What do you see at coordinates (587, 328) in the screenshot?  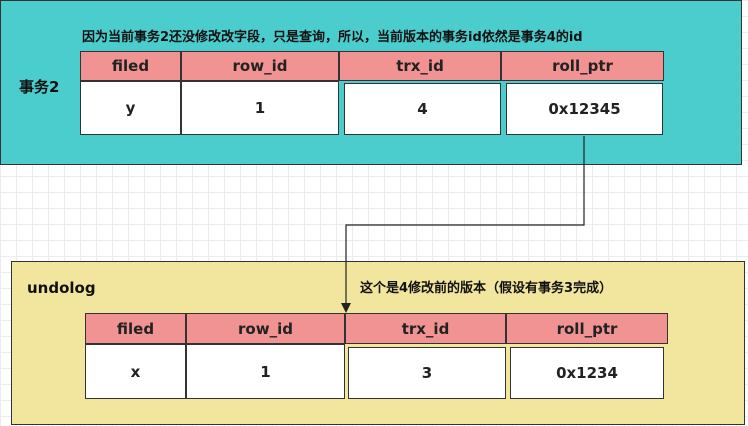 I see `undo-header-roll-ptr: roll_ptr` at bounding box center [587, 328].